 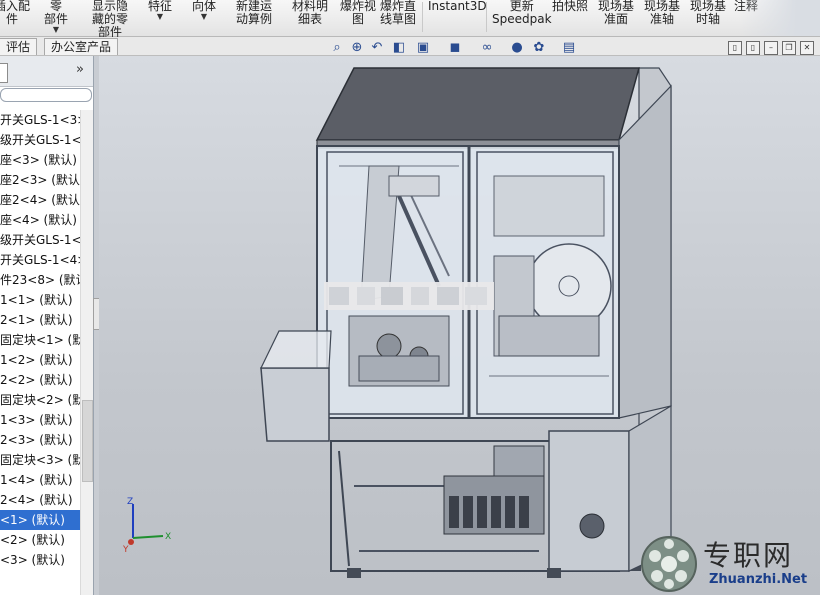 What do you see at coordinates (539, 48) in the screenshot?
I see `scene-icon: ✿` at bounding box center [539, 48].